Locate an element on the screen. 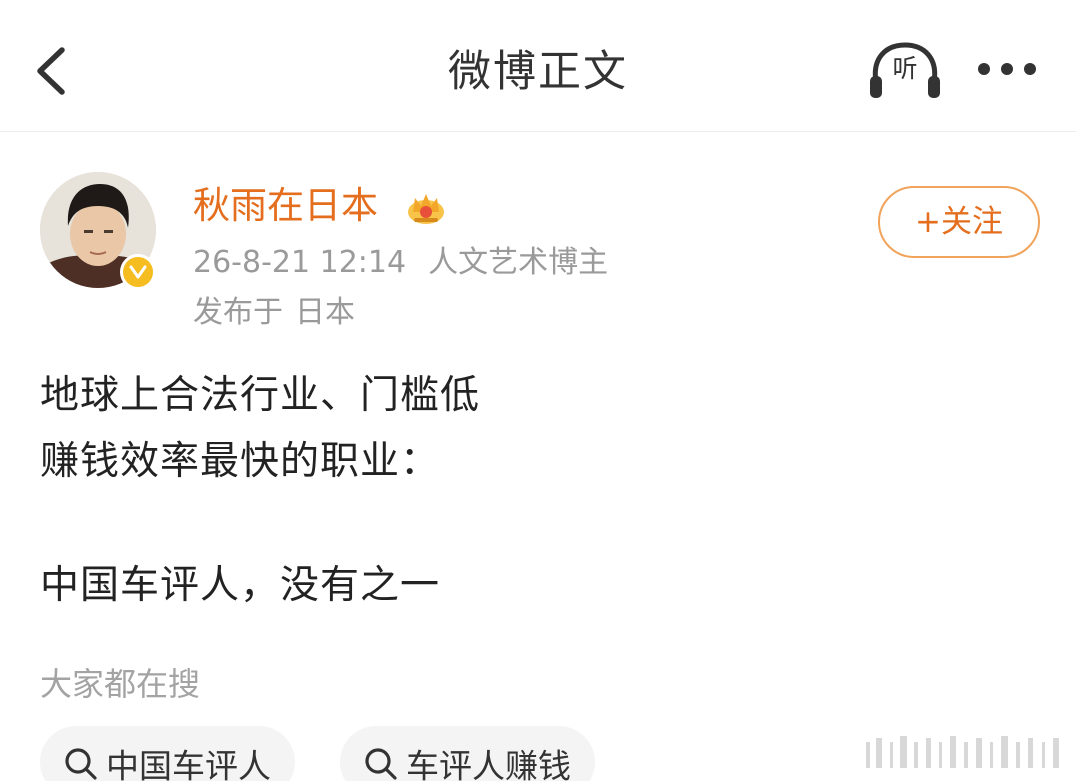 The image size is (1076, 781). hot-search-chip: 中国车评人 is located at coordinates (167, 753).